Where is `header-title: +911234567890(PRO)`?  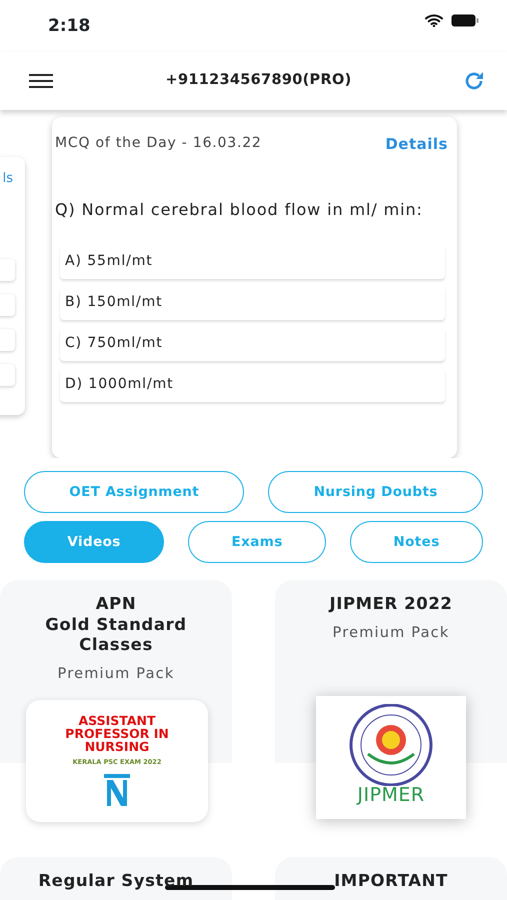 header-title: +911234567890(PRO) is located at coordinates (259, 80).